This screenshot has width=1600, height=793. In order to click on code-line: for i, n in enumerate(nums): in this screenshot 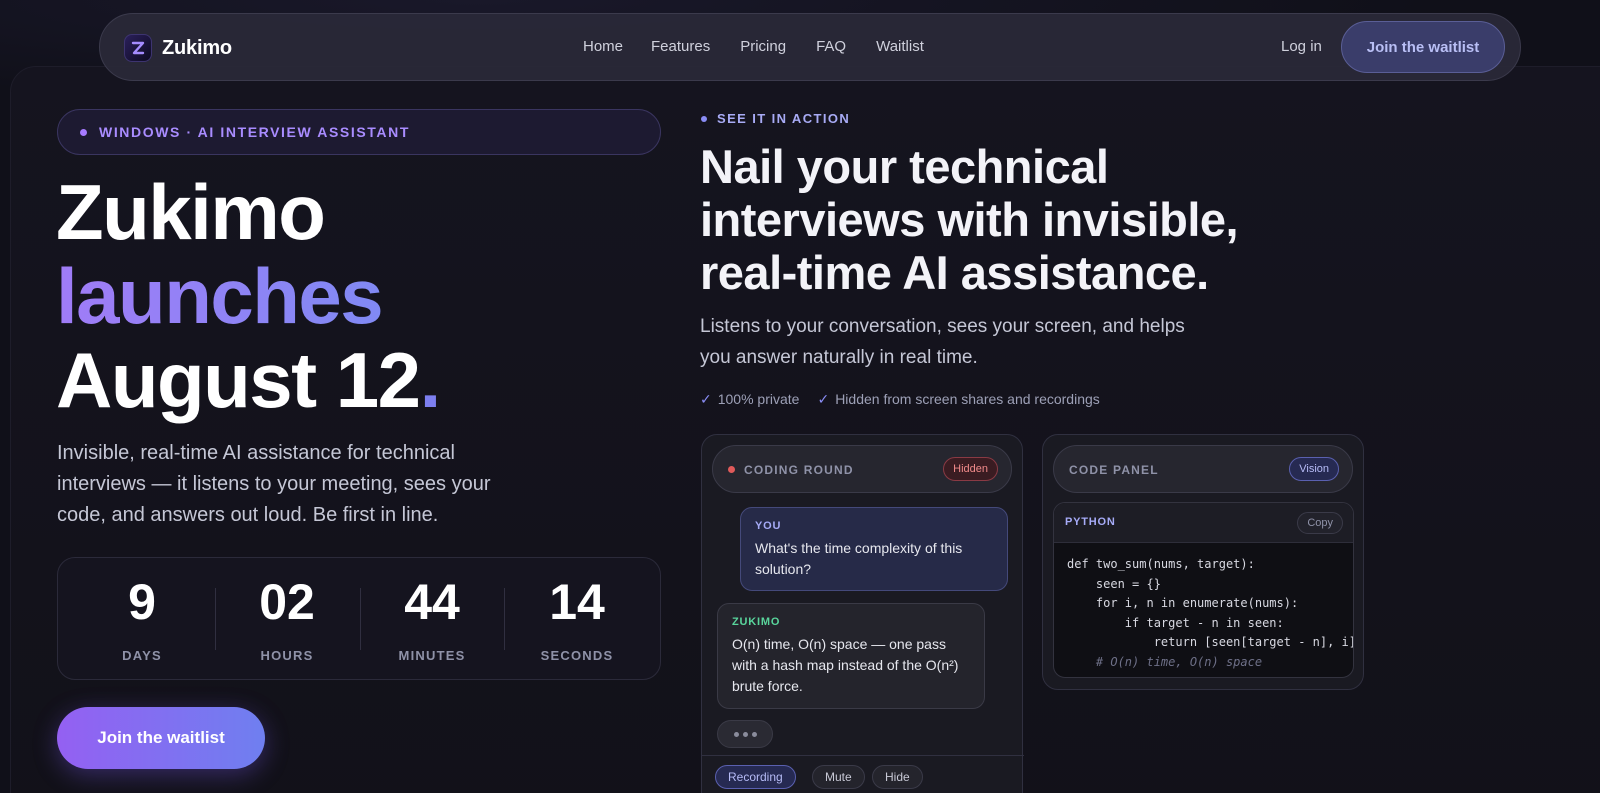, I will do `click(1183, 603)`.